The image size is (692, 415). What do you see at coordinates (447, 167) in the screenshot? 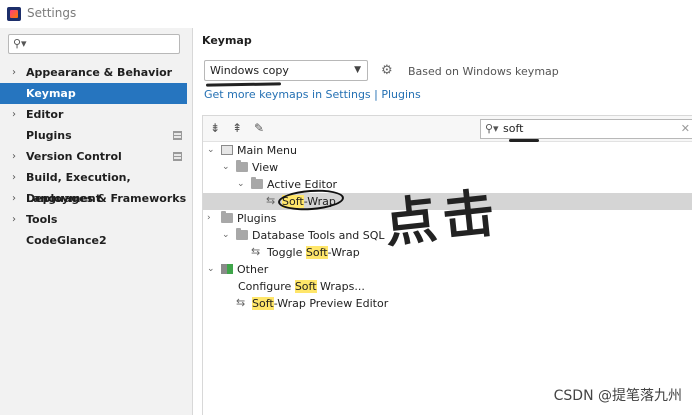
I see `tree-row: ⌄ View` at bounding box center [447, 167].